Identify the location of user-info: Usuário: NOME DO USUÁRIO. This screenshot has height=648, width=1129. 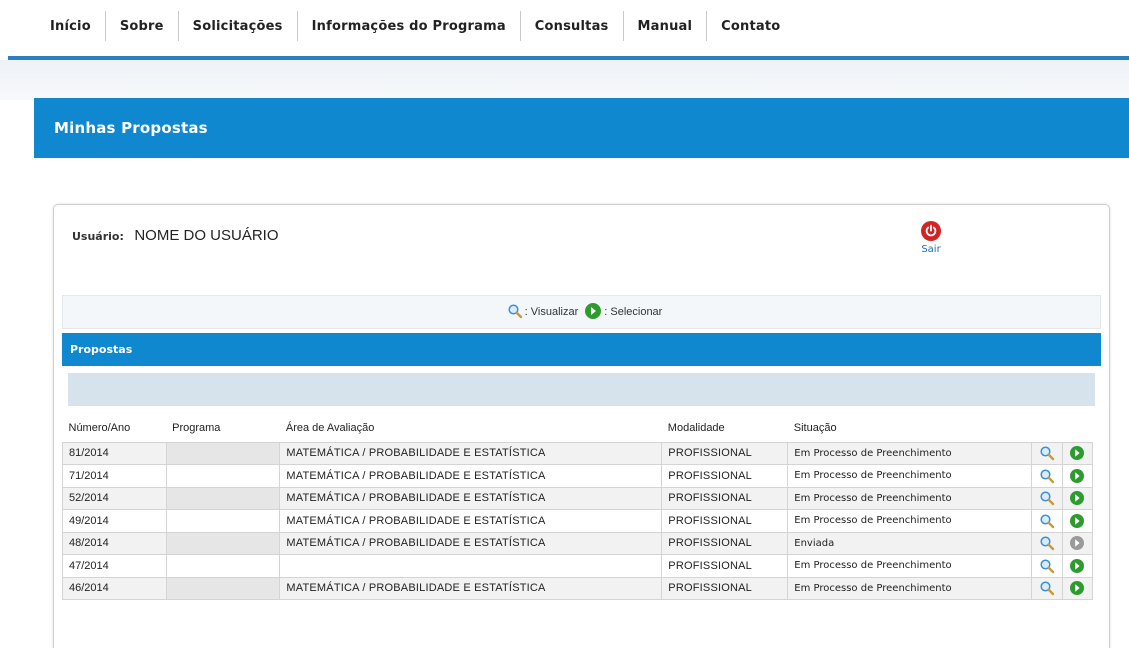
(175, 235).